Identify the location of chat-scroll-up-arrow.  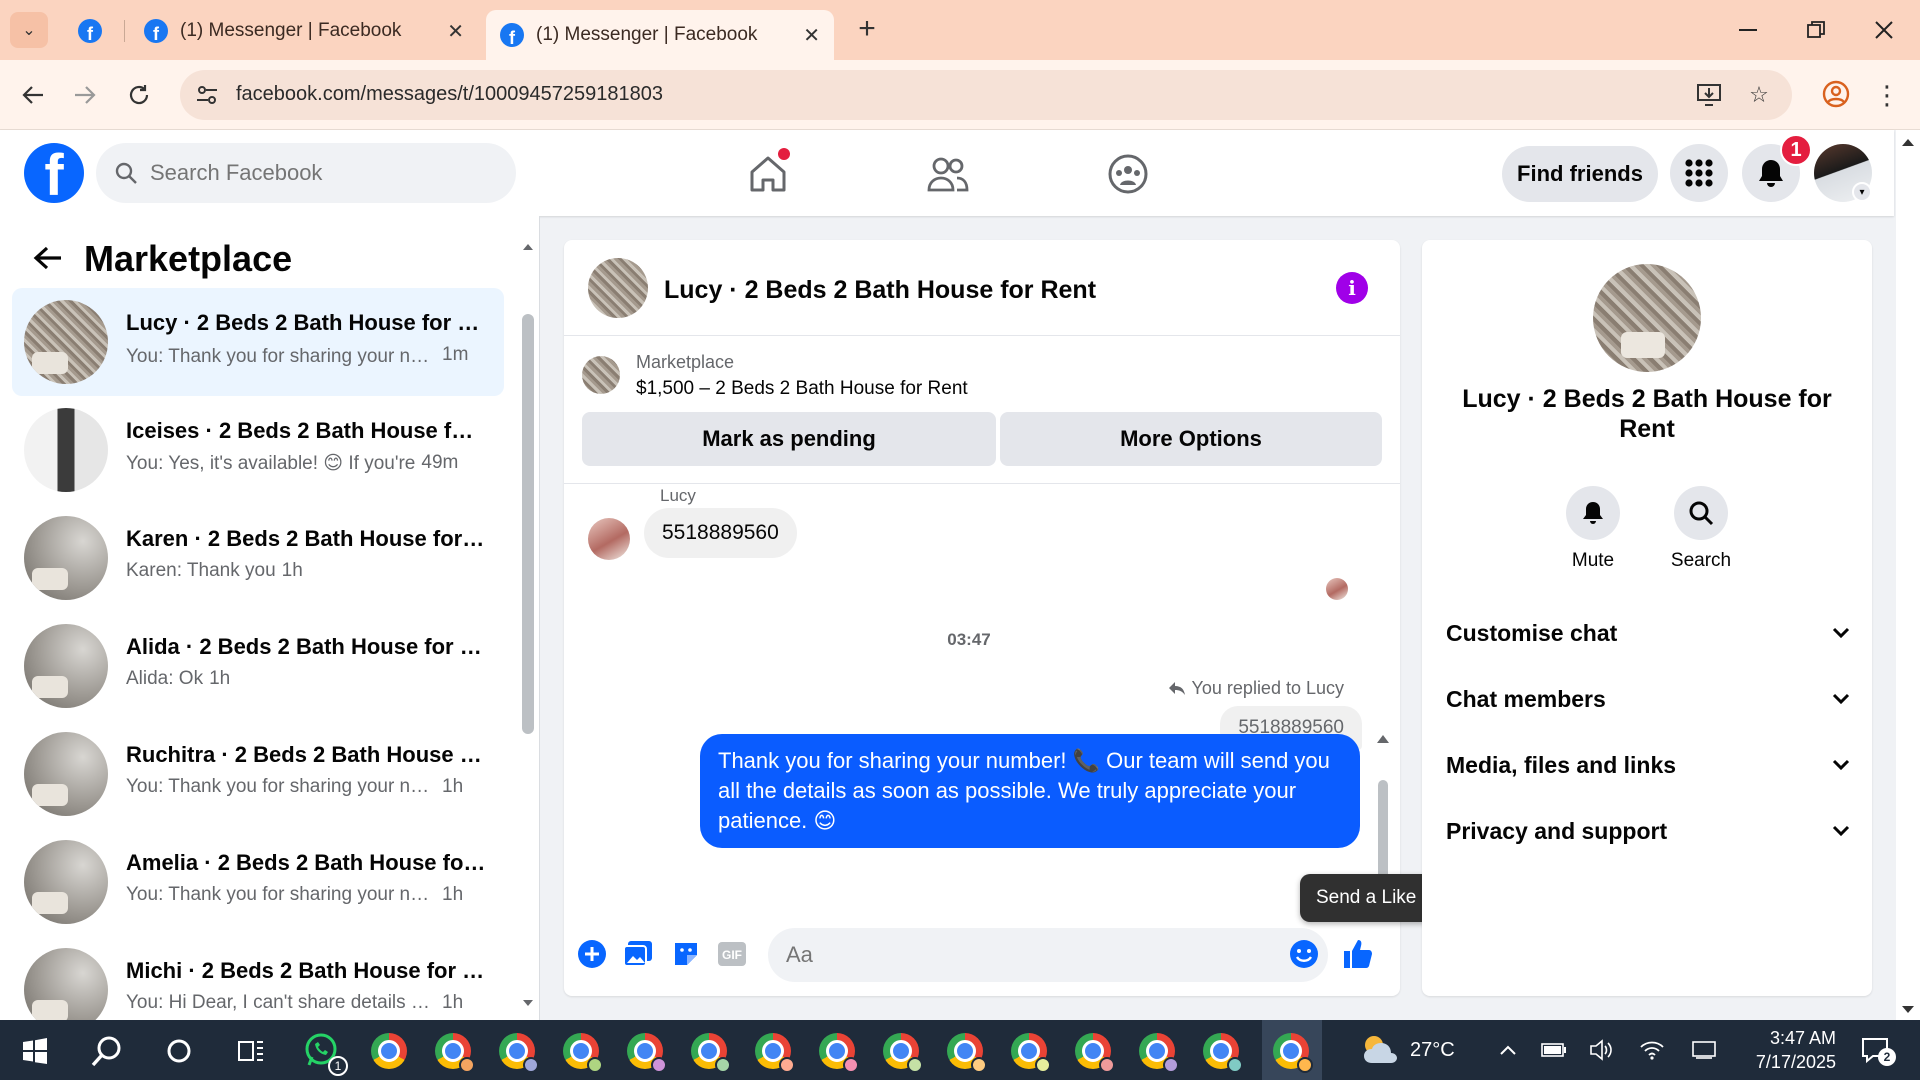
(1383, 738).